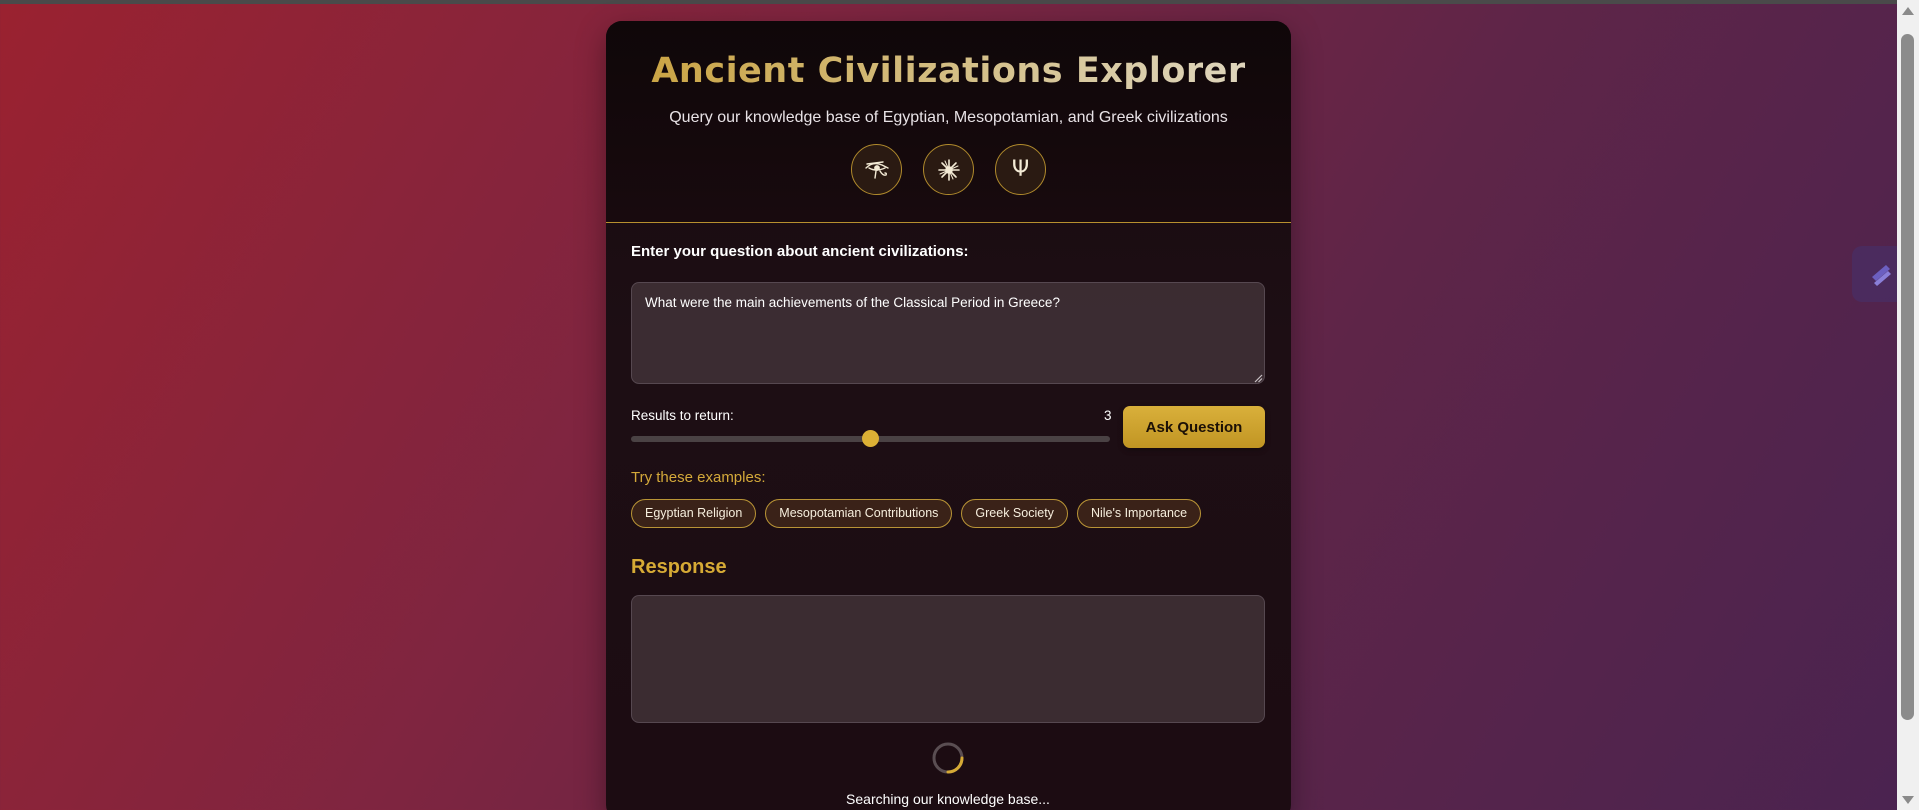 The height and width of the screenshot is (810, 1919). What do you see at coordinates (1908, 11) in the screenshot?
I see `scroll-up-icon` at bounding box center [1908, 11].